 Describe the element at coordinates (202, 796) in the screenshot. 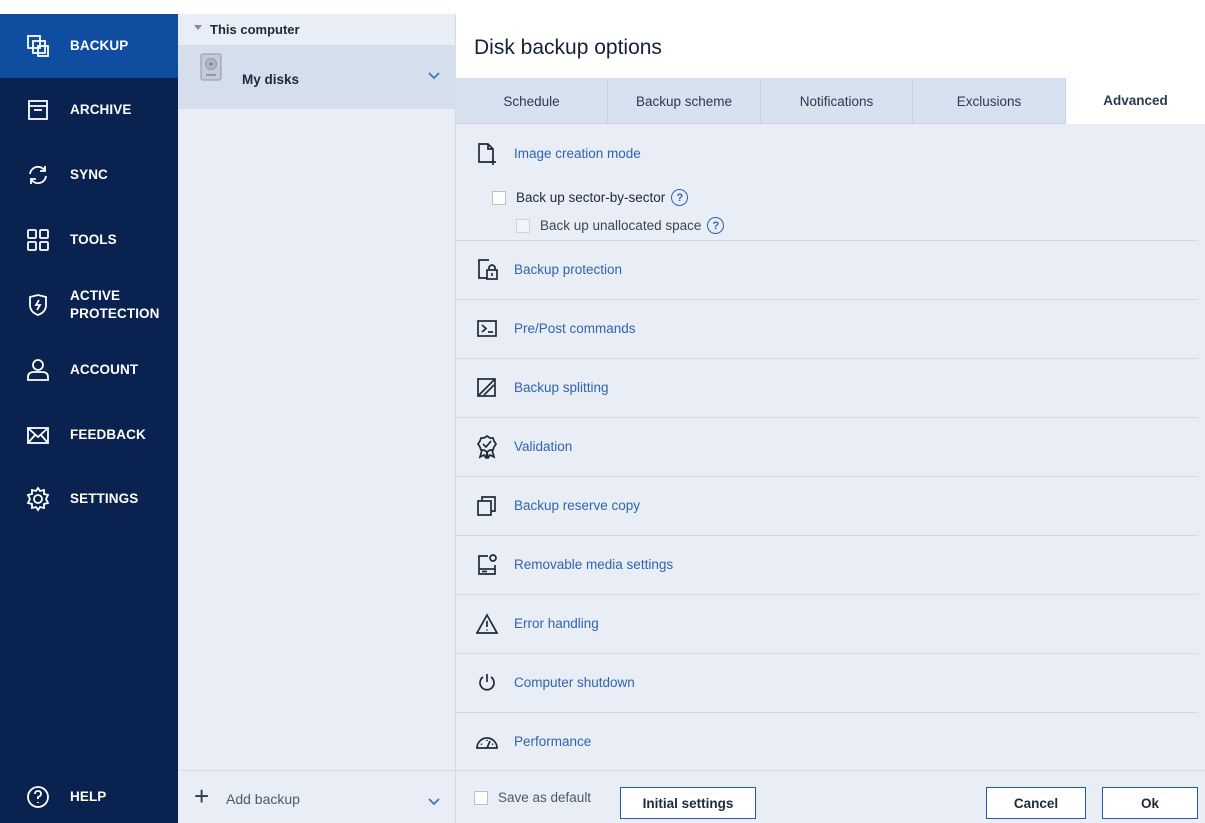

I see `plus-icon: +` at that location.